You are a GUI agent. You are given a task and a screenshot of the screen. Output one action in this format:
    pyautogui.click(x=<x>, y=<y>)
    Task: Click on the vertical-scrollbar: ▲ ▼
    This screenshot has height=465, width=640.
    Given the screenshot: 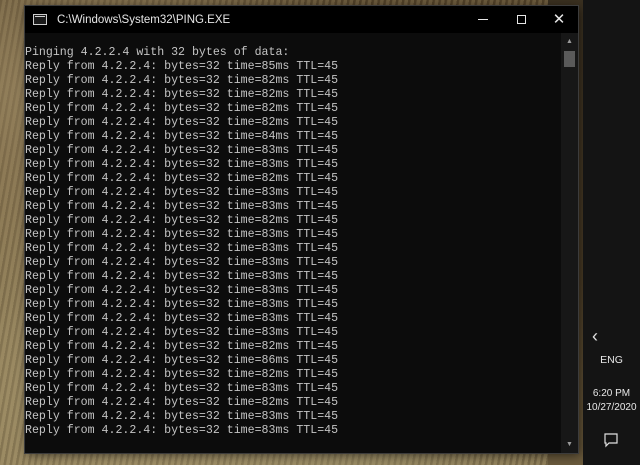 What is the action you would take?
    pyautogui.click(x=569, y=243)
    